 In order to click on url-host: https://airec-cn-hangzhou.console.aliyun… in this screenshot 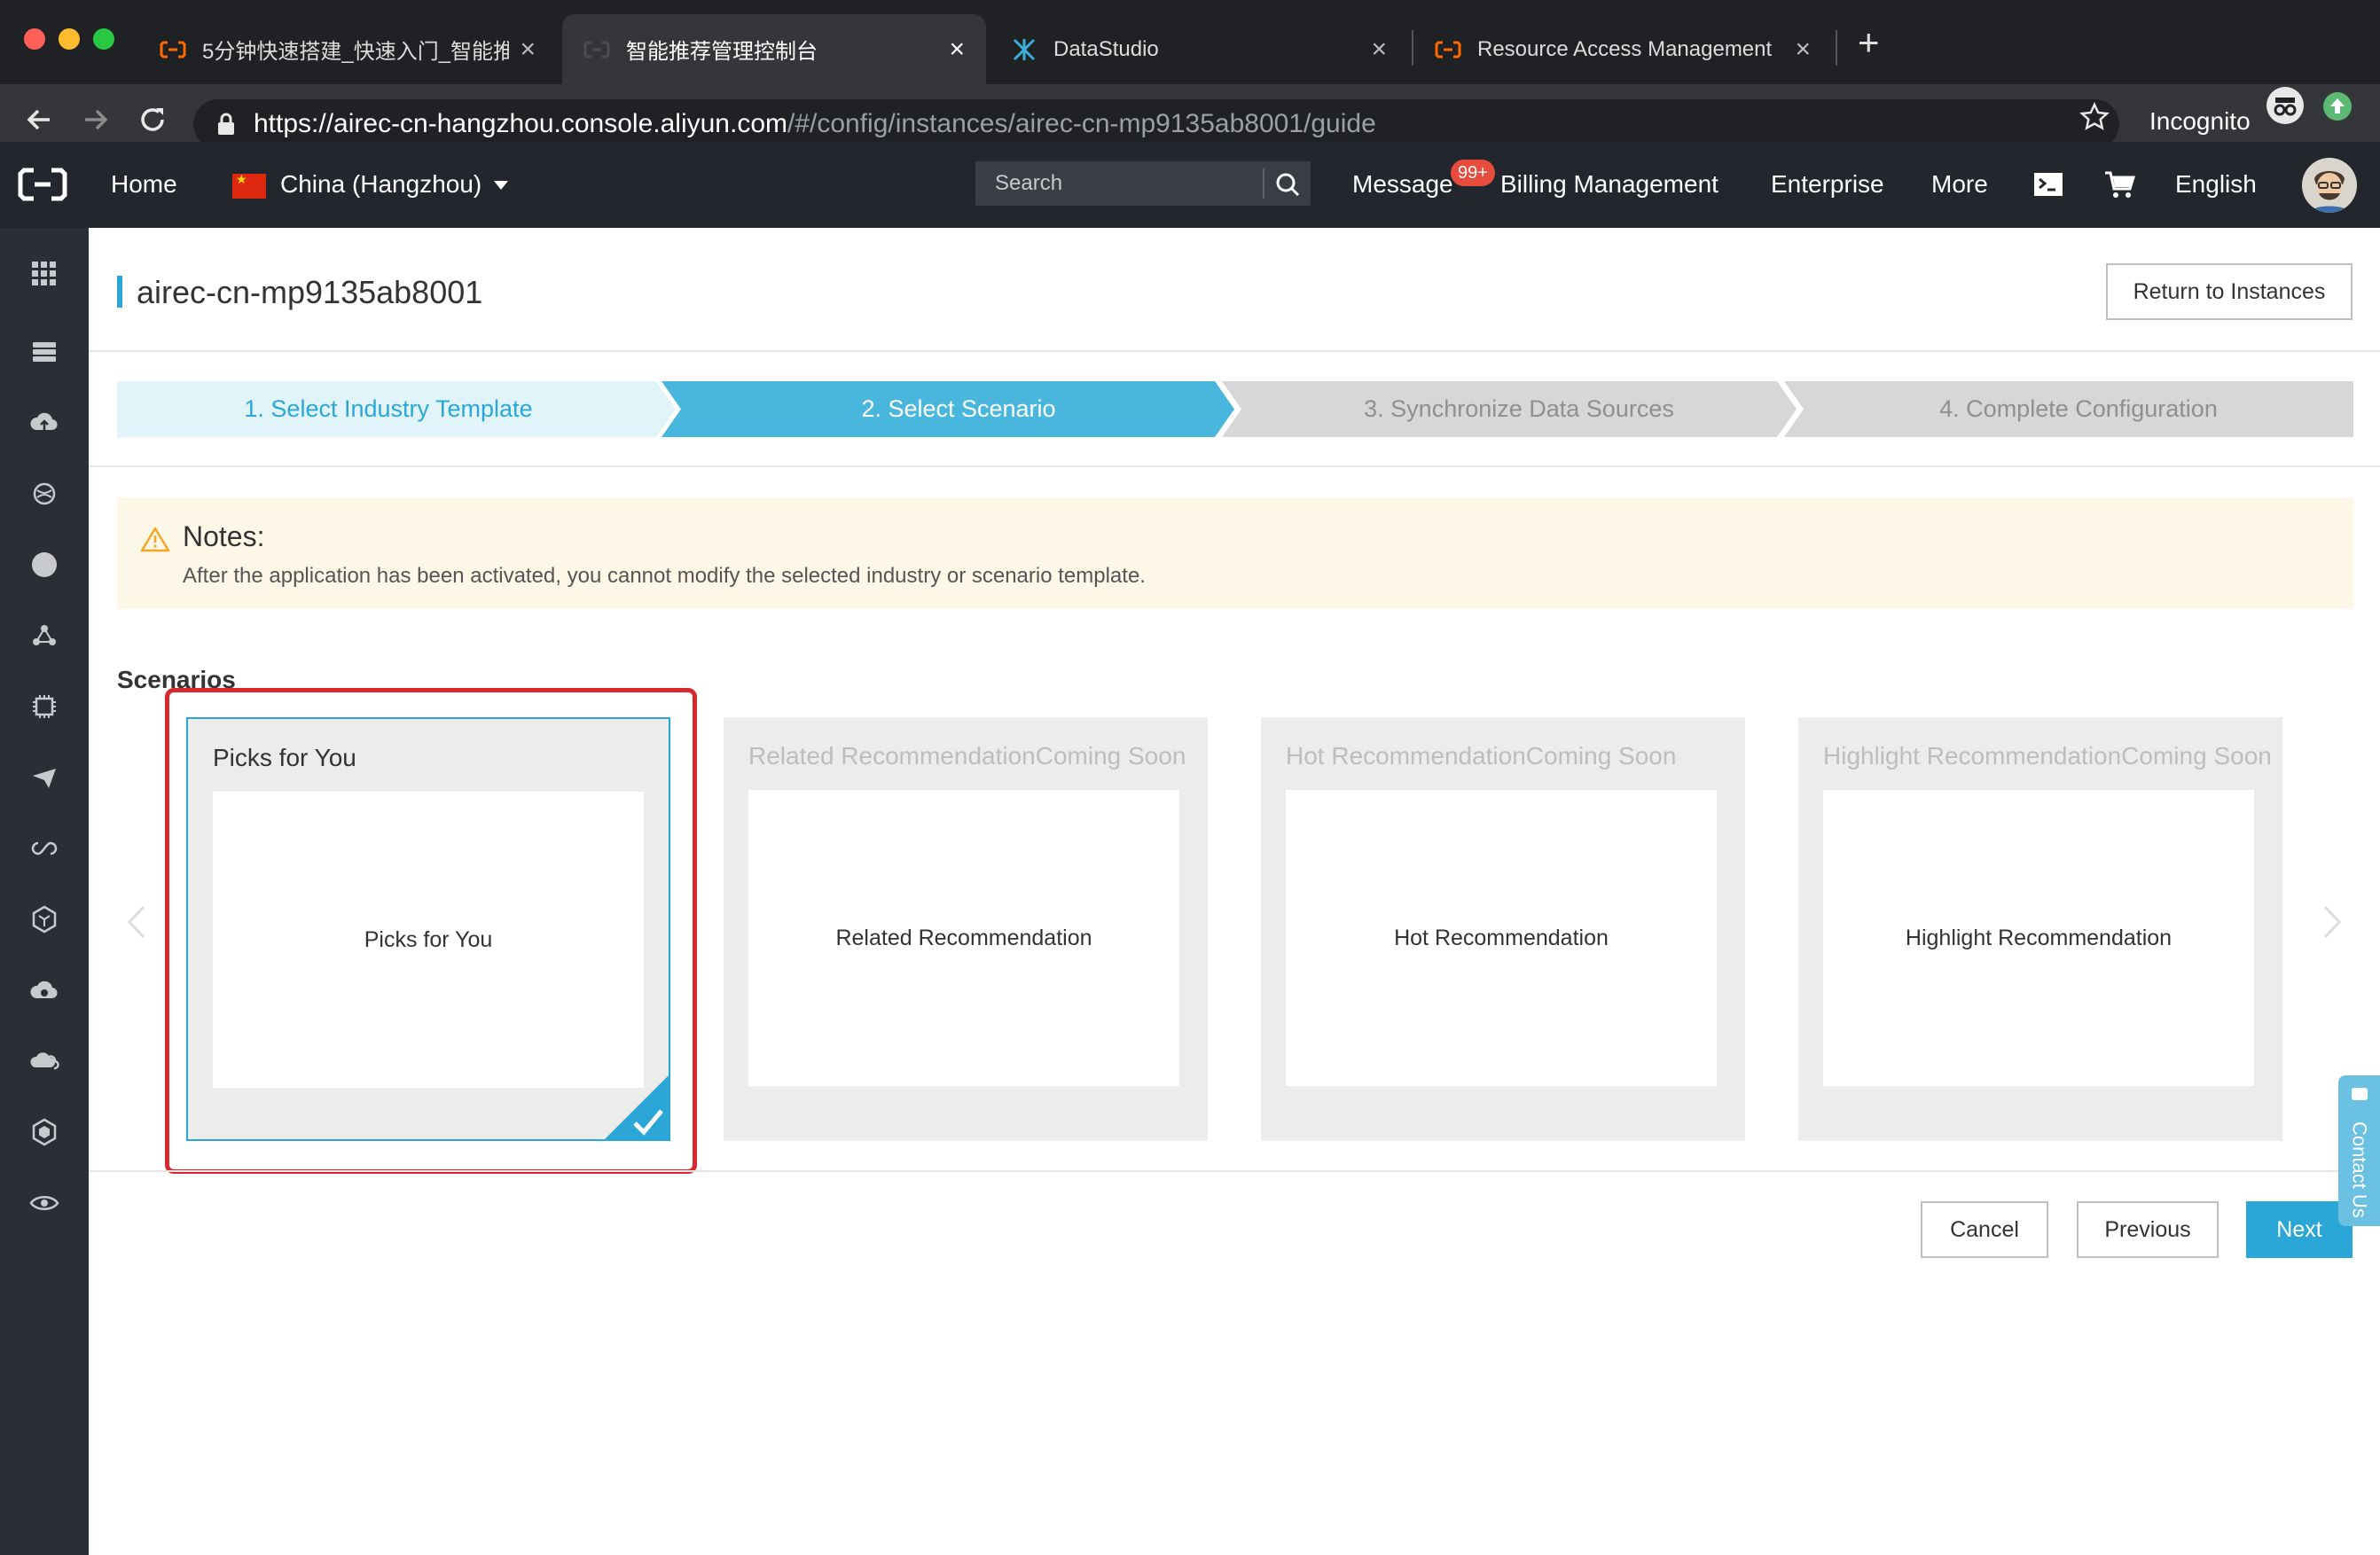, I will do `click(520, 124)`.